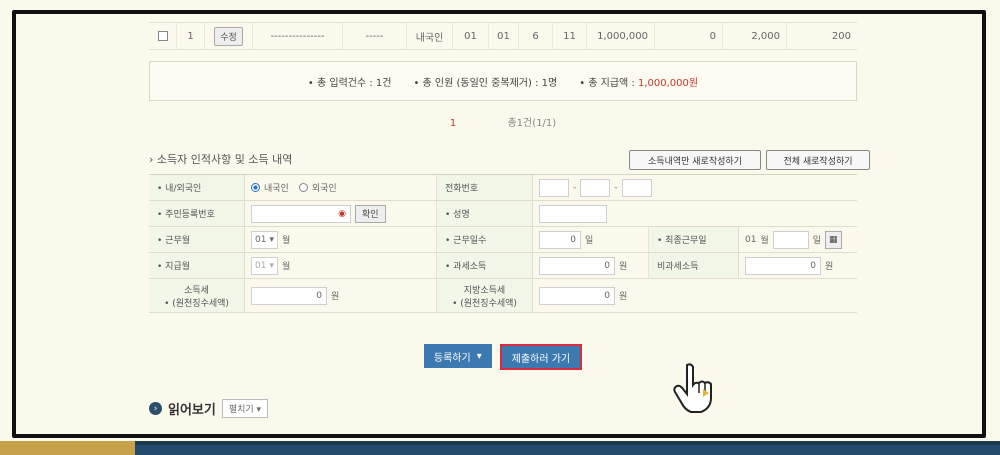 The image size is (1000, 455). I want to click on form-row: • 지급월 01 ▾ 월 • 과세소득 0 원 비과세소득 0 원, so click(503, 266).